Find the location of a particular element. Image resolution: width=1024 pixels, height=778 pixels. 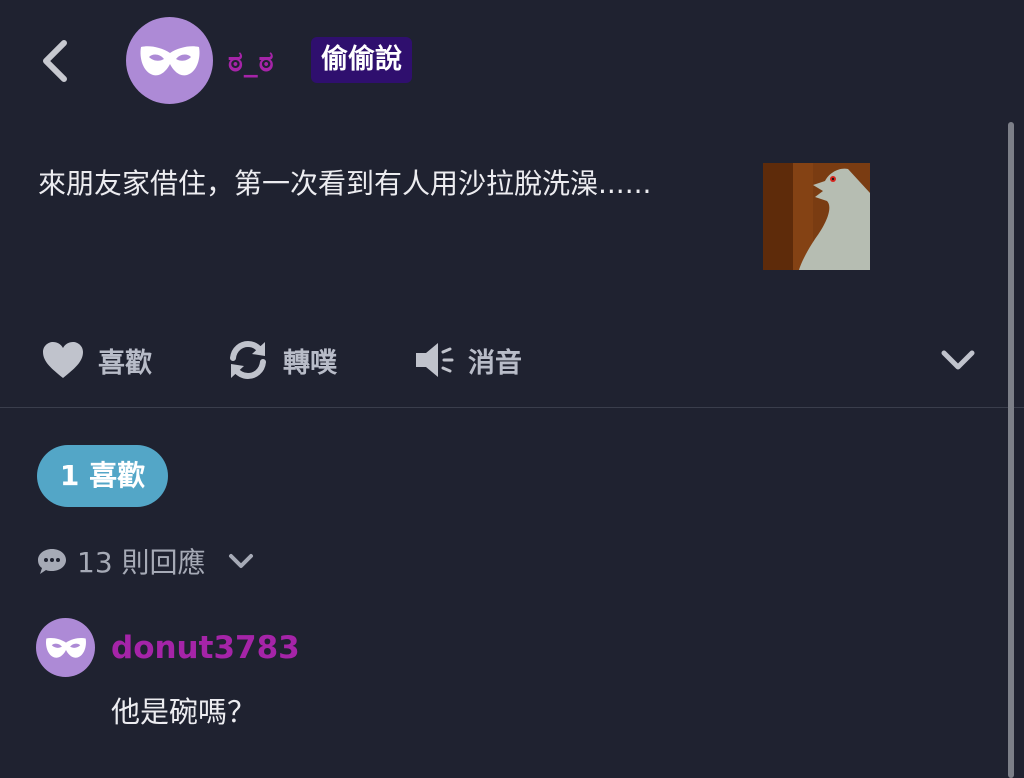

speaker-icon is located at coordinates (435, 360).